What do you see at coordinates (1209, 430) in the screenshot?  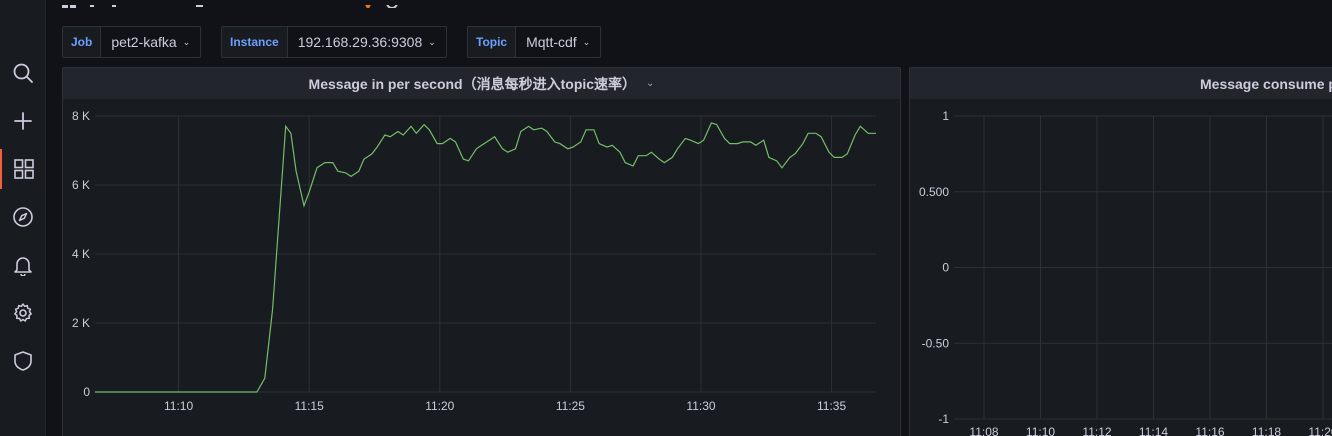 I see `x-tick-label: 11:16` at bounding box center [1209, 430].